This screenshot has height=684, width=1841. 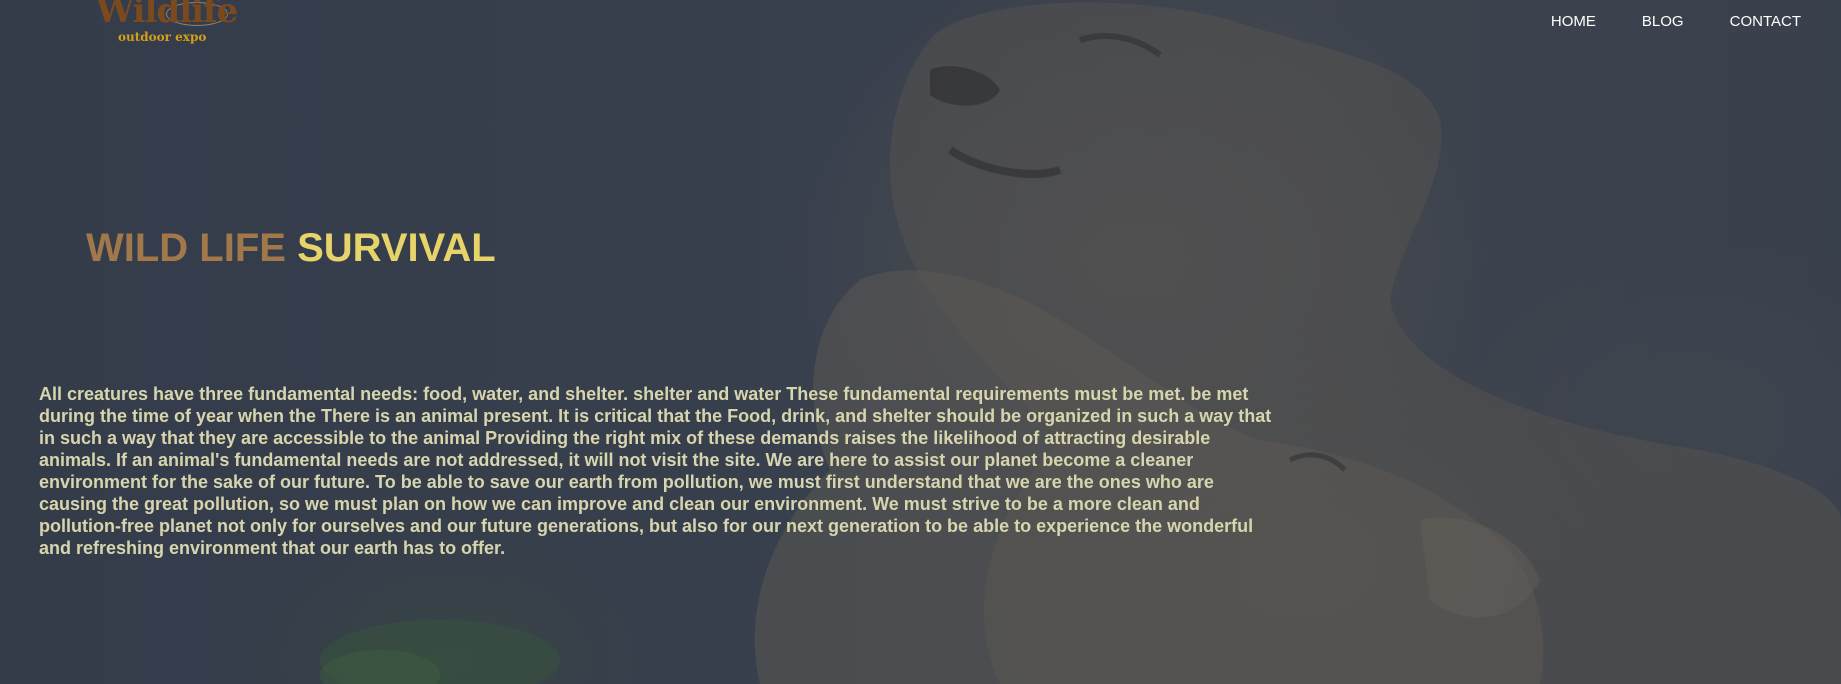 What do you see at coordinates (1765, 21) in the screenshot?
I see `nav-contact-link: CONTACT` at bounding box center [1765, 21].